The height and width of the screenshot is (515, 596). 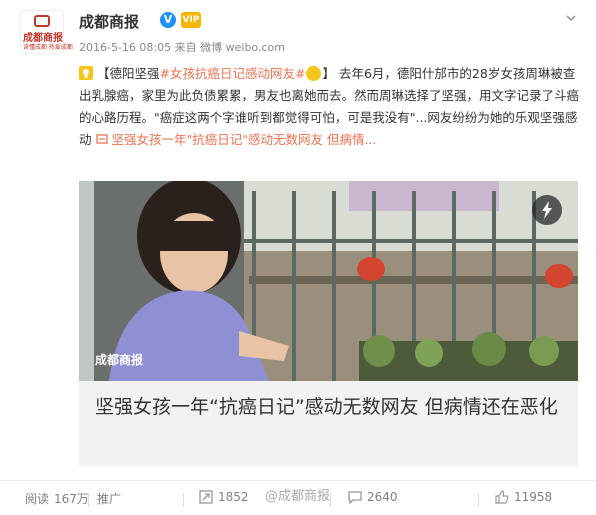 I want to click on vip-badge-icon: VIP, so click(x=191, y=20).